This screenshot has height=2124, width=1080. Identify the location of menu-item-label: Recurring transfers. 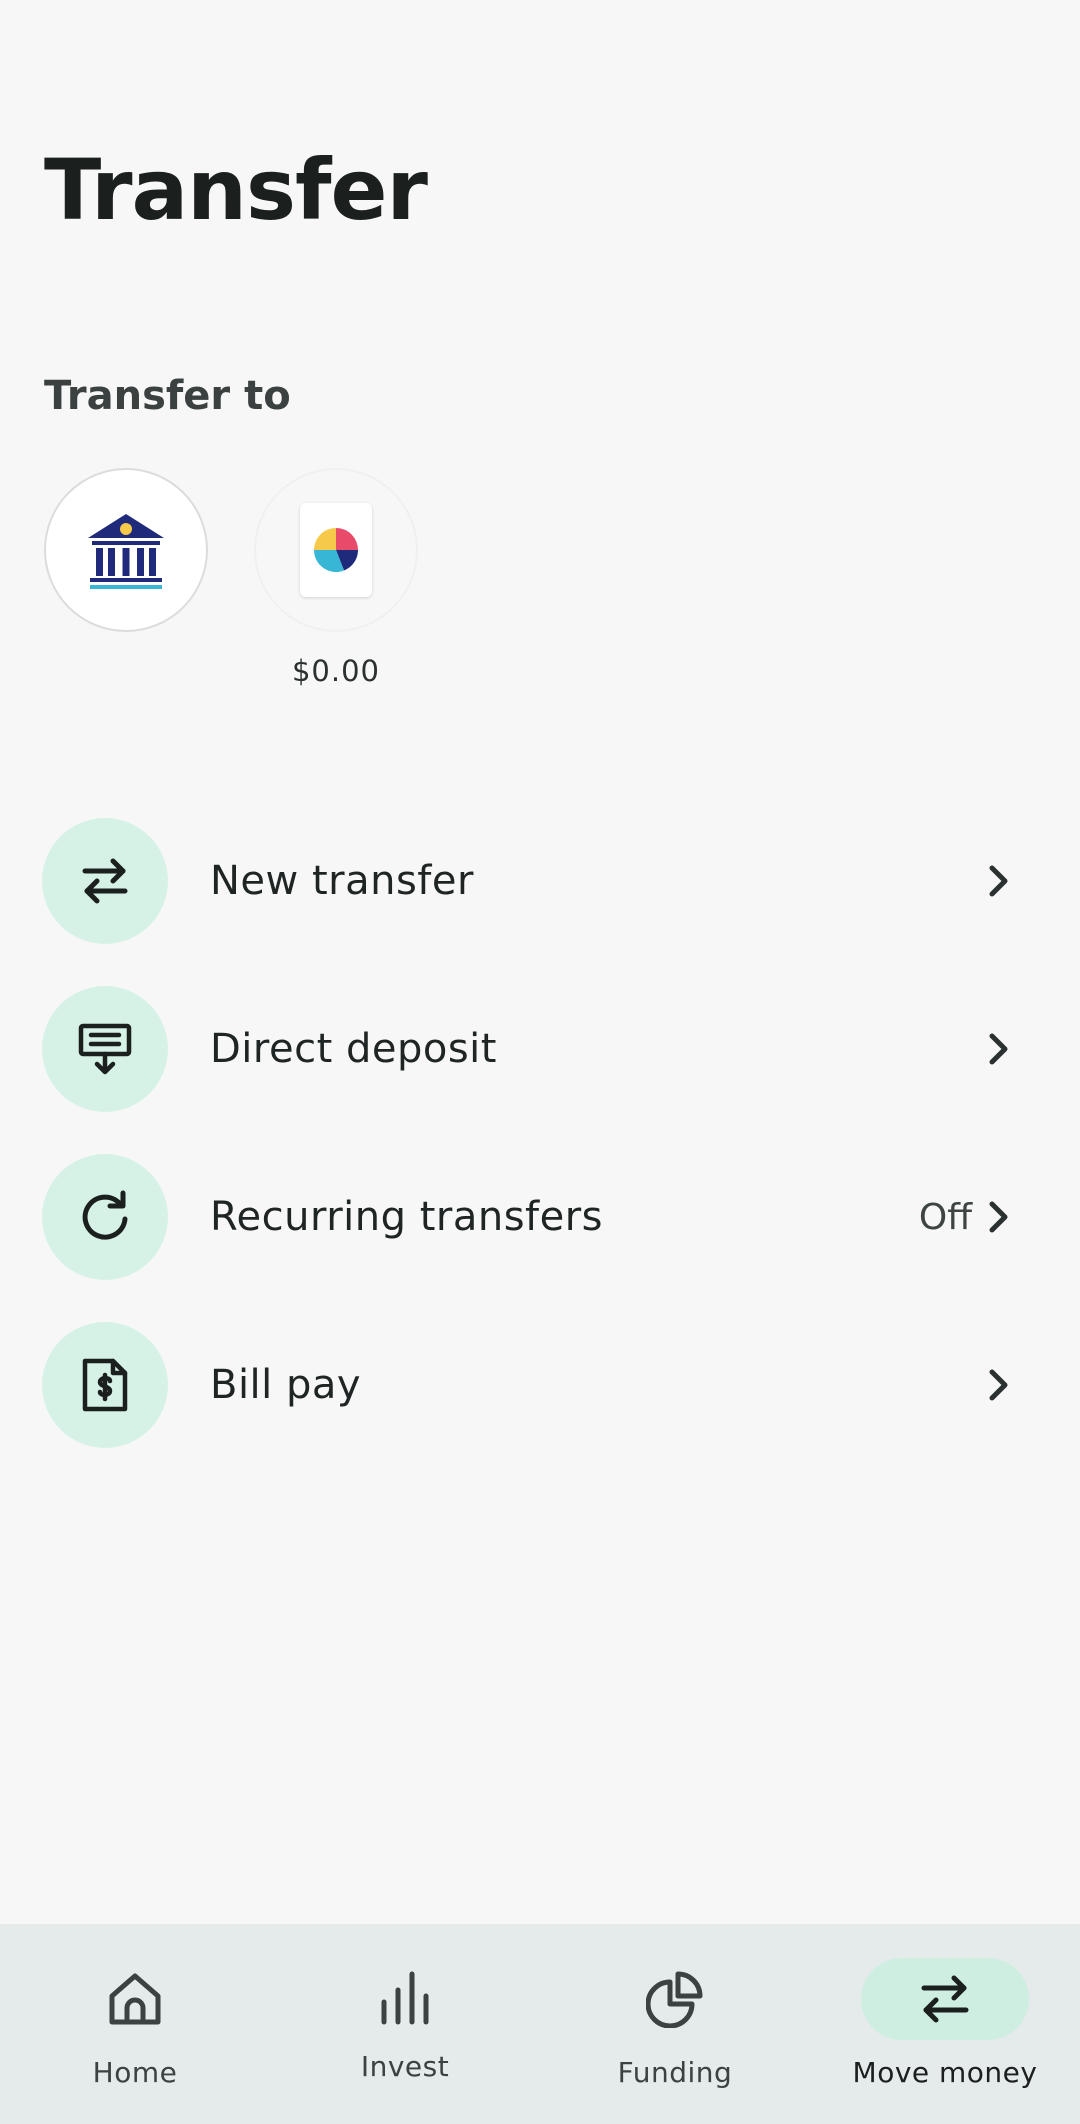
(407, 1217).